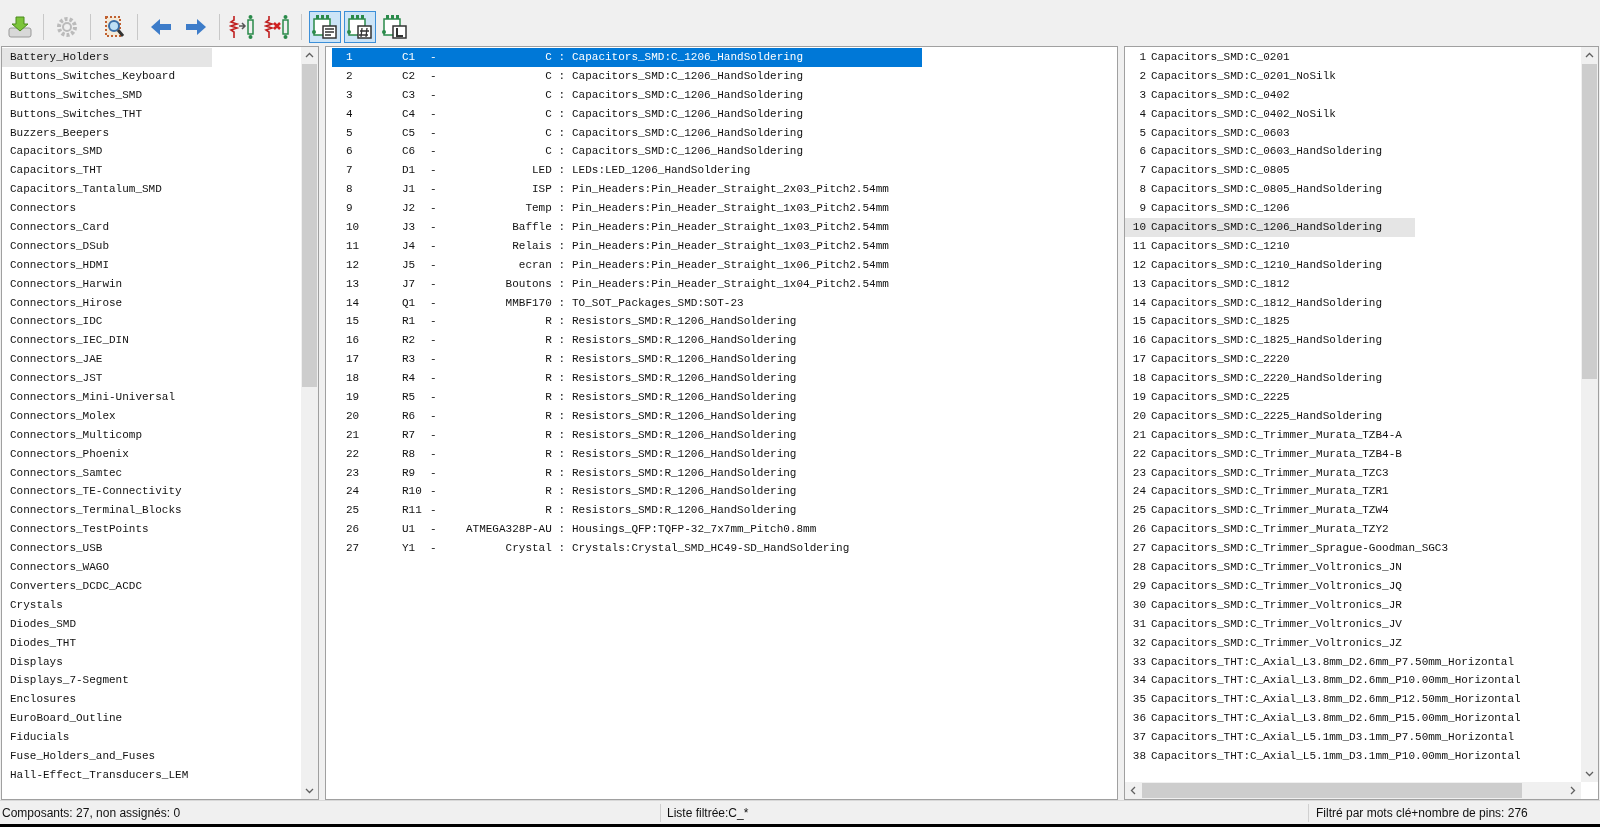 This screenshot has width=1600, height=827. Describe the element at coordinates (1323, 756) in the screenshot. I see `footprint-row: 38 Capacitors_THT:C_Axial_L5.1mm_D3.1mm_P10.00mm_Horizontal` at that location.